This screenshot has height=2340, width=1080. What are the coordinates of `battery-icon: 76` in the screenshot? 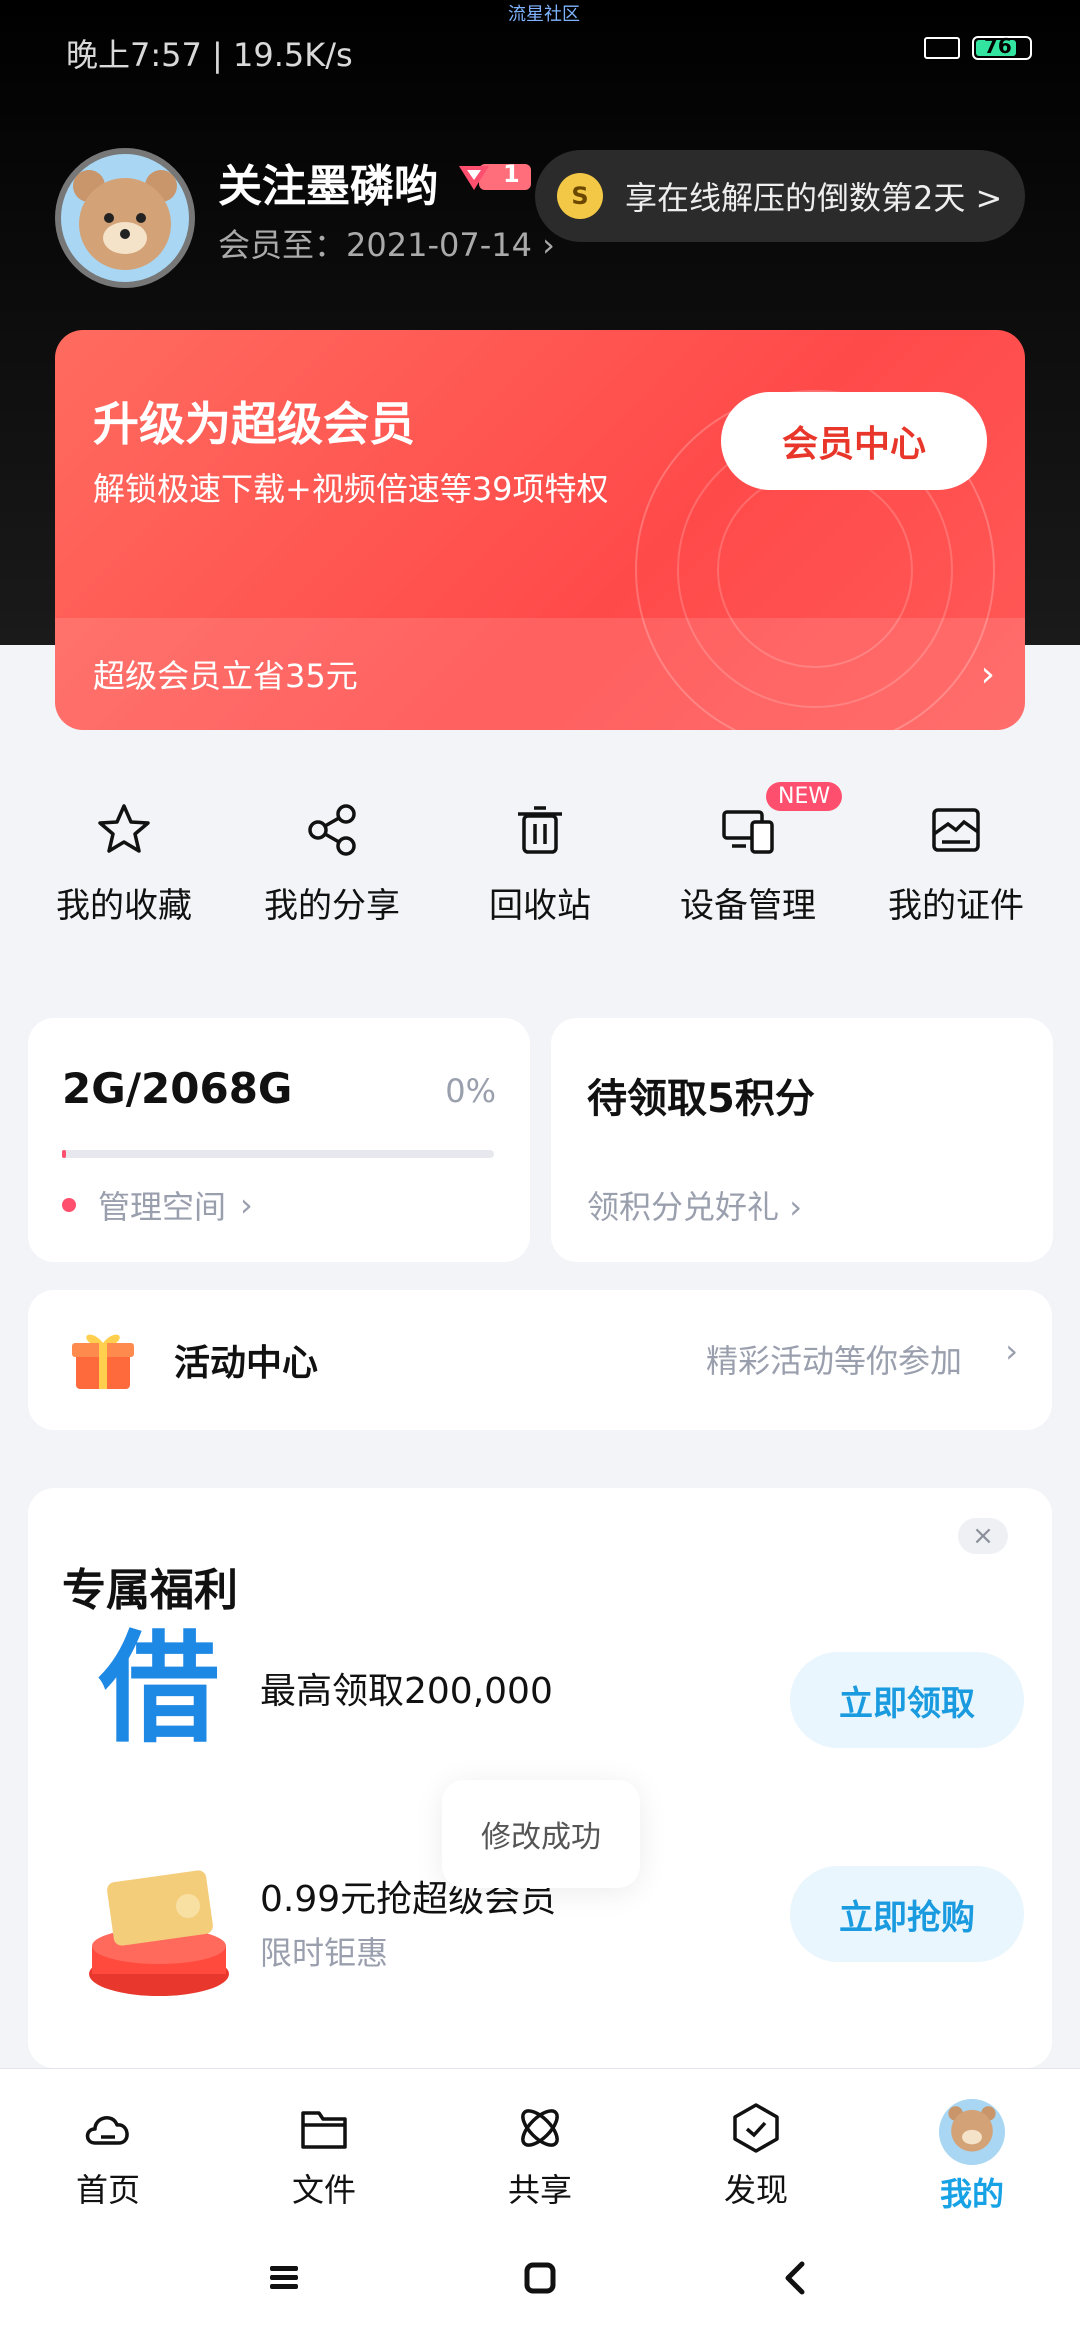 It's located at (1002, 47).